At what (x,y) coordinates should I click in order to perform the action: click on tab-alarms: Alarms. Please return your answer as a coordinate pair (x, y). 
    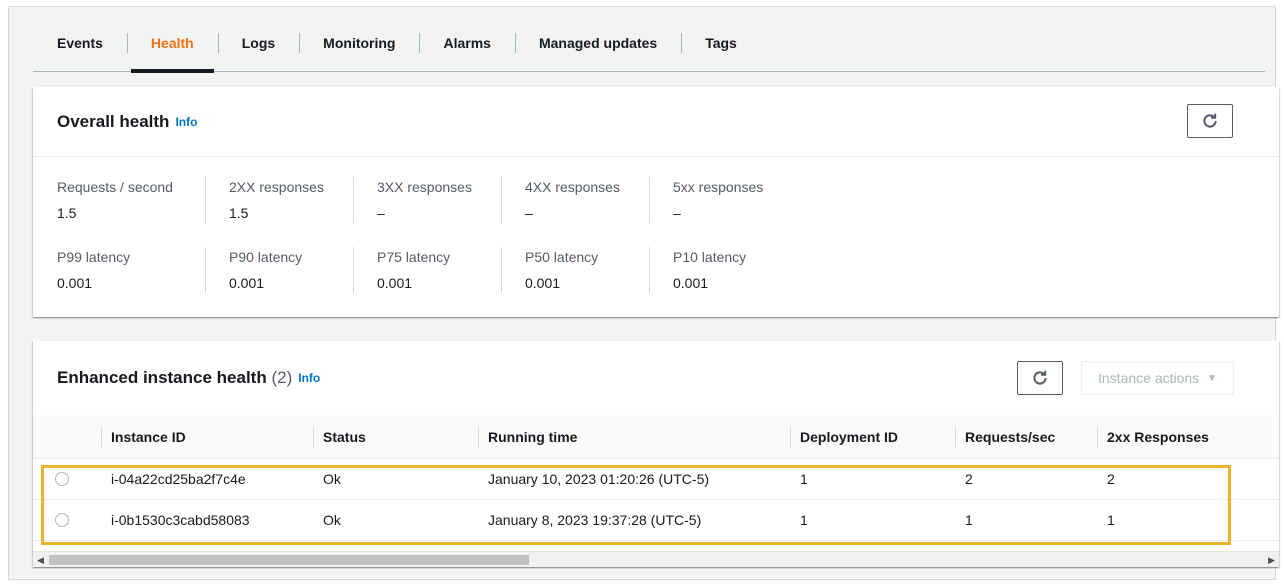
    Looking at the image, I should click on (466, 43).